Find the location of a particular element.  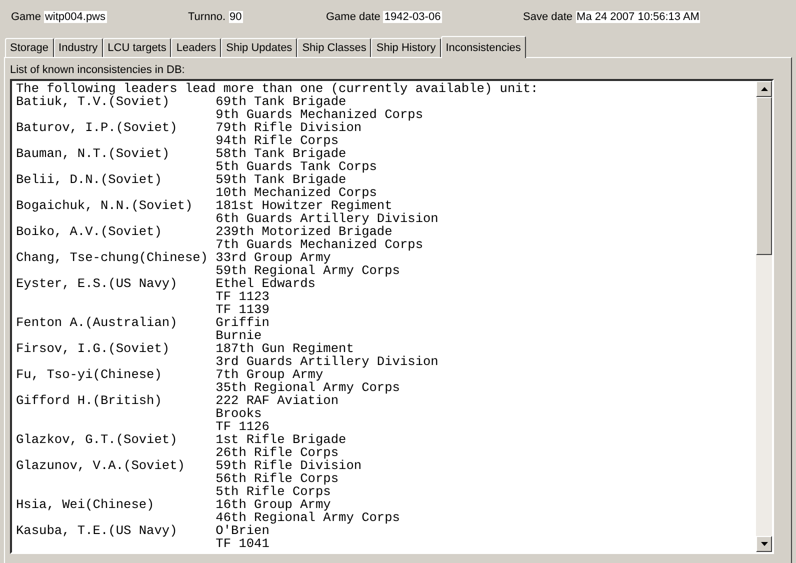

unit-name: 3rd Guards Artillery Division is located at coordinates (327, 361).